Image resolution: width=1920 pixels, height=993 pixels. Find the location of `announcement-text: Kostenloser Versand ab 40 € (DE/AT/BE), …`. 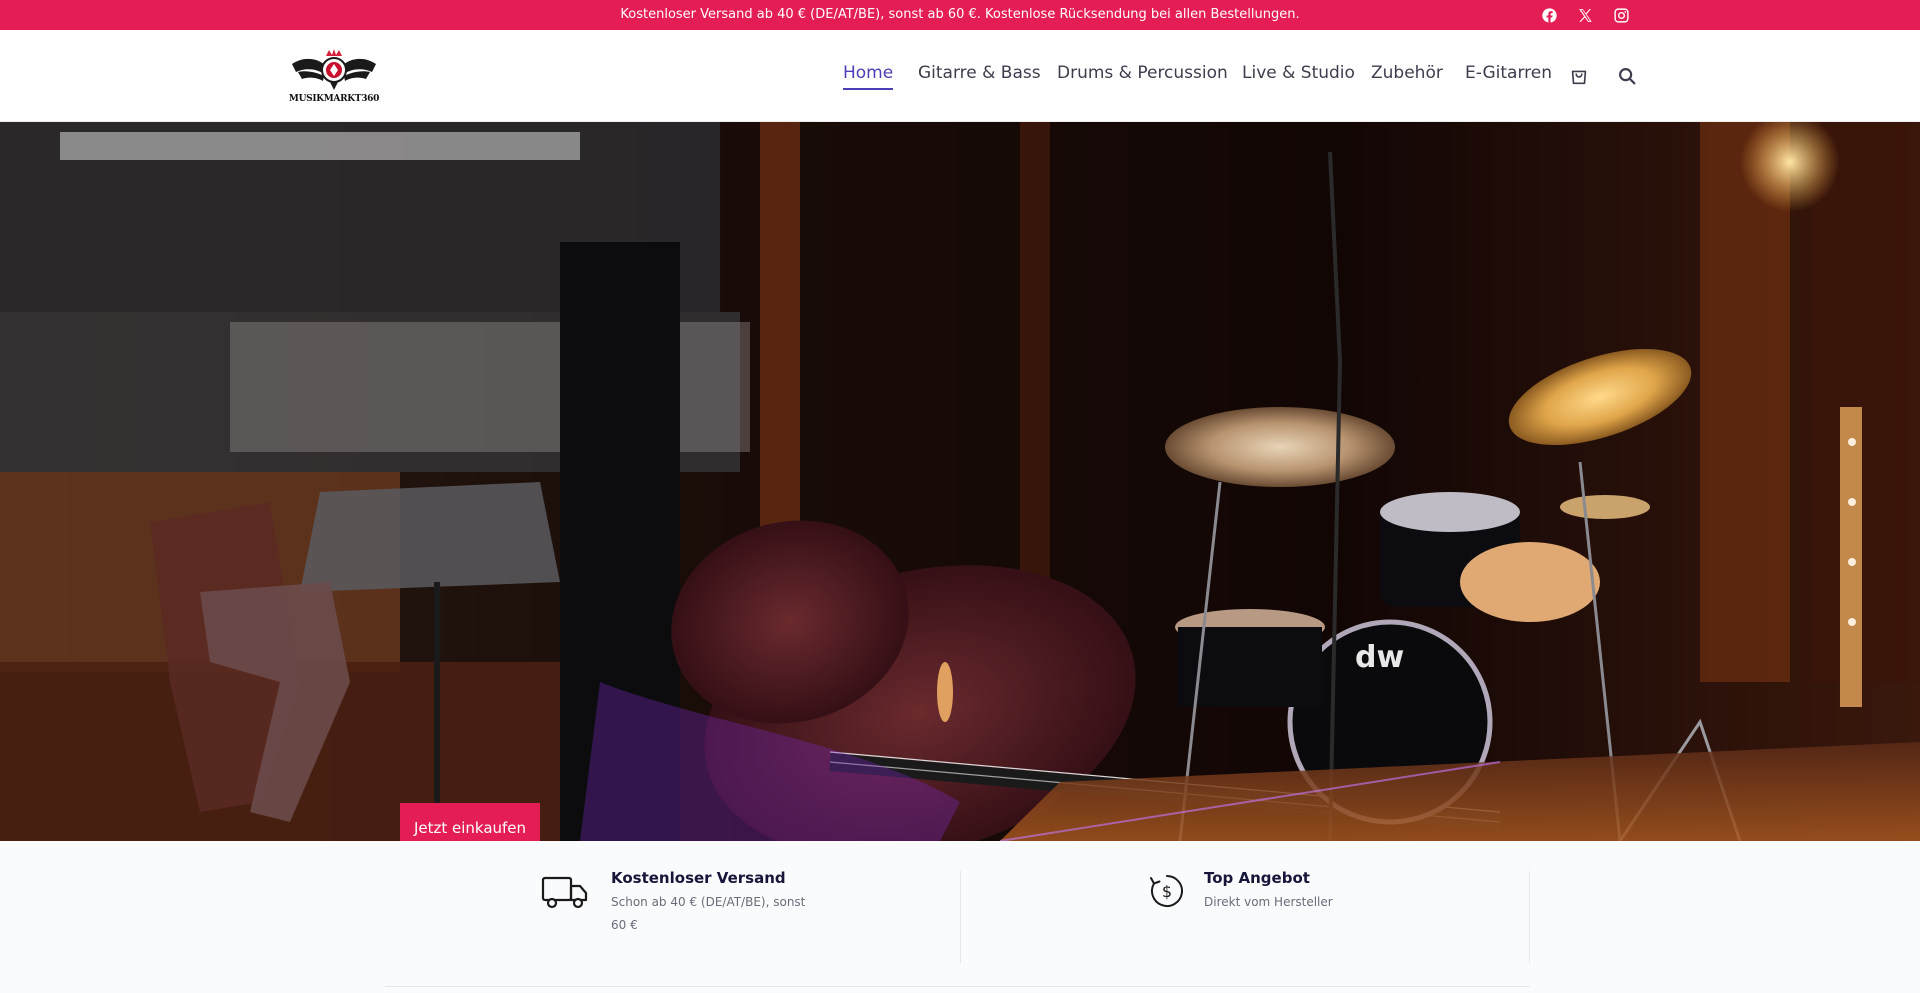

announcement-text: Kostenloser Versand ab 40 € (DE/AT/BE), … is located at coordinates (960, 14).